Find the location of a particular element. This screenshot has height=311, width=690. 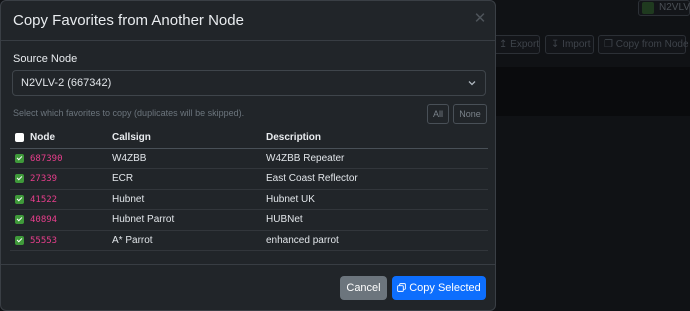

source-node-label: Source Node is located at coordinates (45, 59).